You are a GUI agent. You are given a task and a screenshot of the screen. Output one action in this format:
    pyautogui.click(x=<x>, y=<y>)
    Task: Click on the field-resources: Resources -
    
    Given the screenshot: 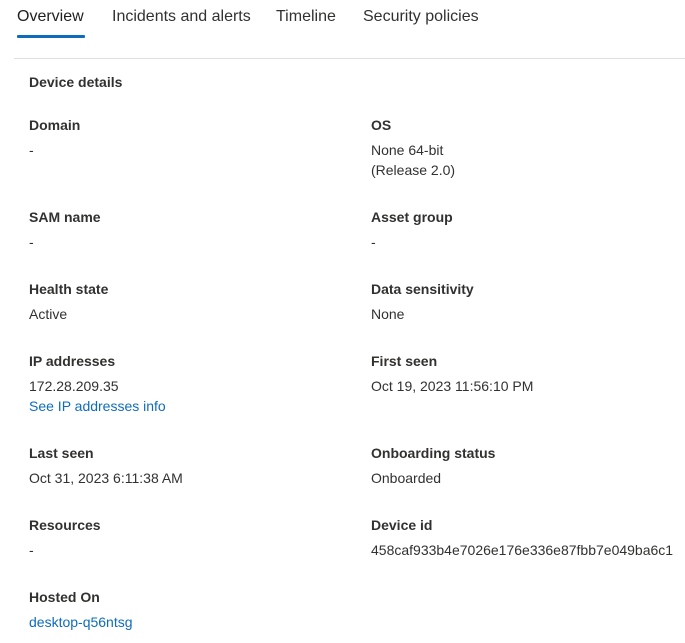 What is the action you would take?
    pyautogui.click(x=65, y=538)
    